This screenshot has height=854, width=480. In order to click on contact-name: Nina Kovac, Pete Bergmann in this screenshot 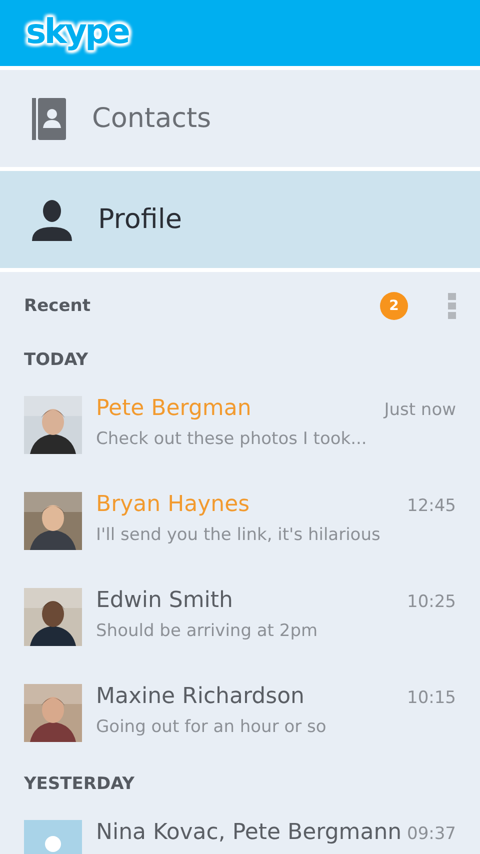, I will do `click(249, 832)`.